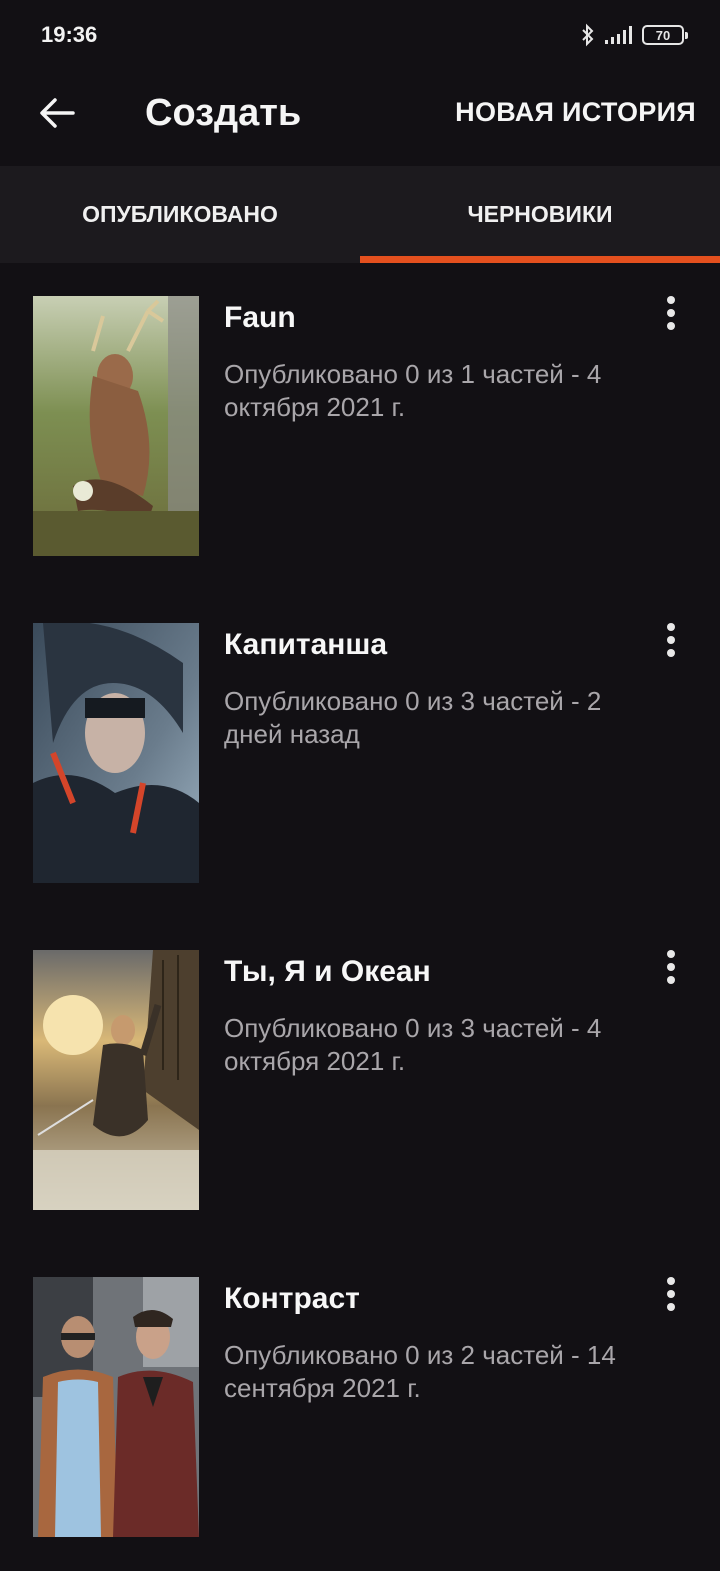  Describe the element at coordinates (360, 35) in the screenshot. I see `status-bar: 19:36 70` at that location.